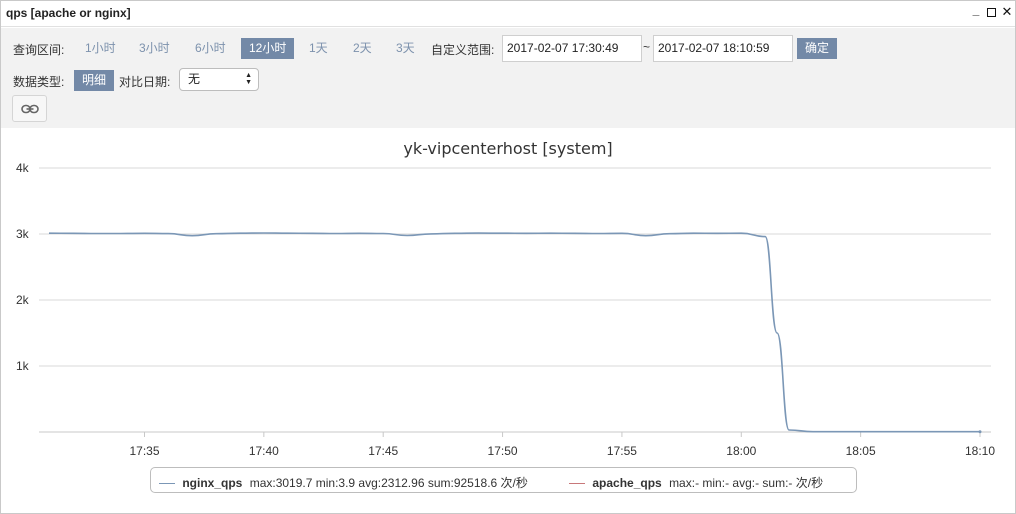  What do you see at coordinates (23, 234) in the screenshot?
I see `y-tick-label: 3k` at bounding box center [23, 234].